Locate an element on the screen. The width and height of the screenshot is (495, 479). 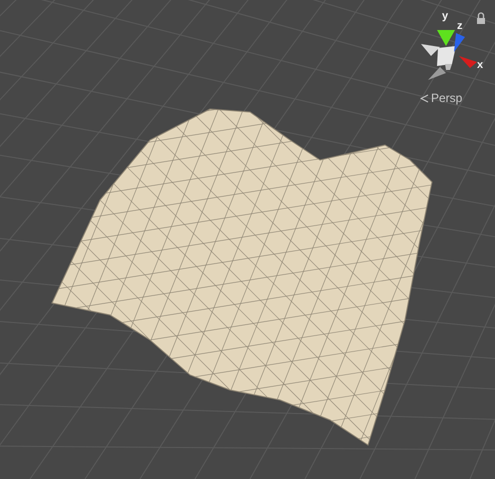
chevron-left-icon is located at coordinates (424, 98).